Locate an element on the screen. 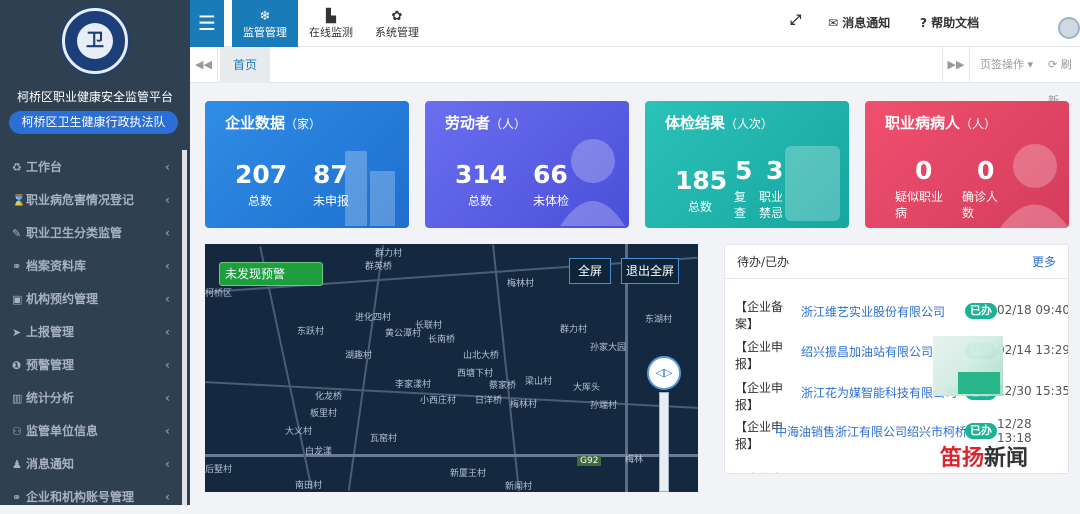 This screenshot has width=1080, height=514. map-place-label: 李家漾村 is located at coordinates (413, 385).